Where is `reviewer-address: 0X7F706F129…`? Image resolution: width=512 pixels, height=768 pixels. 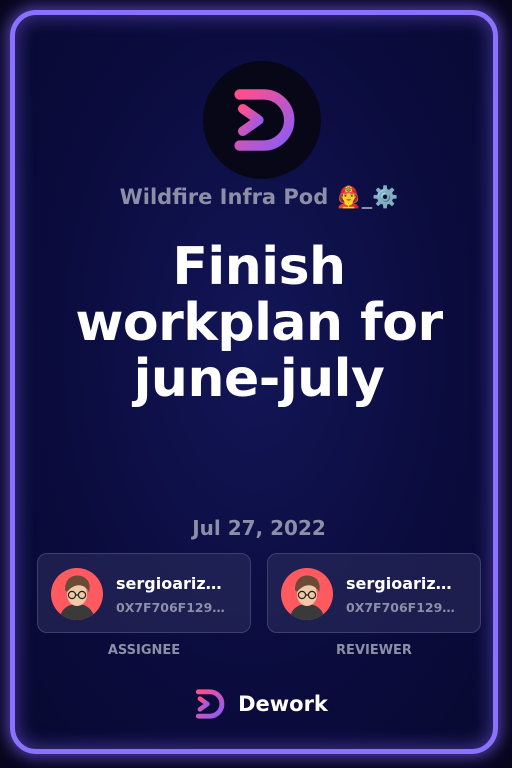 reviewer-address: 0X7F706F129… is located at coordinates (400, 607).